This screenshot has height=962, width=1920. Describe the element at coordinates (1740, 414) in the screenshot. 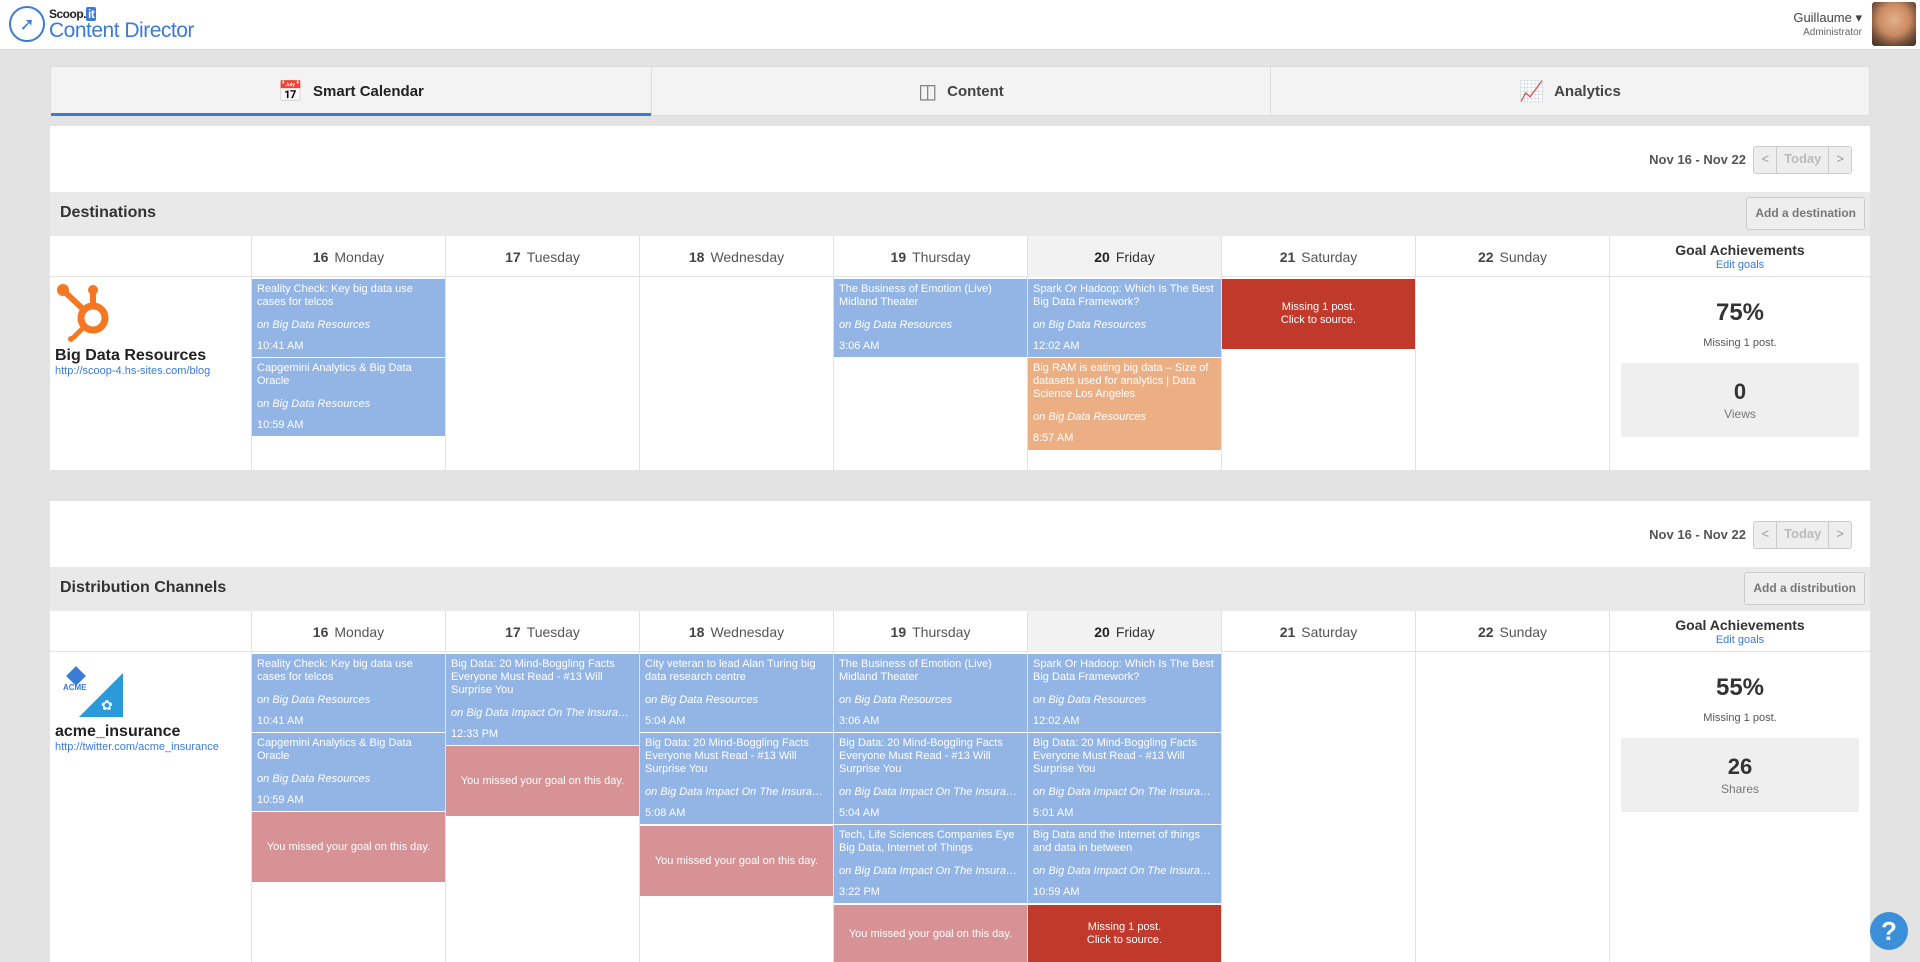

I see `stat-label: Views` at that location.